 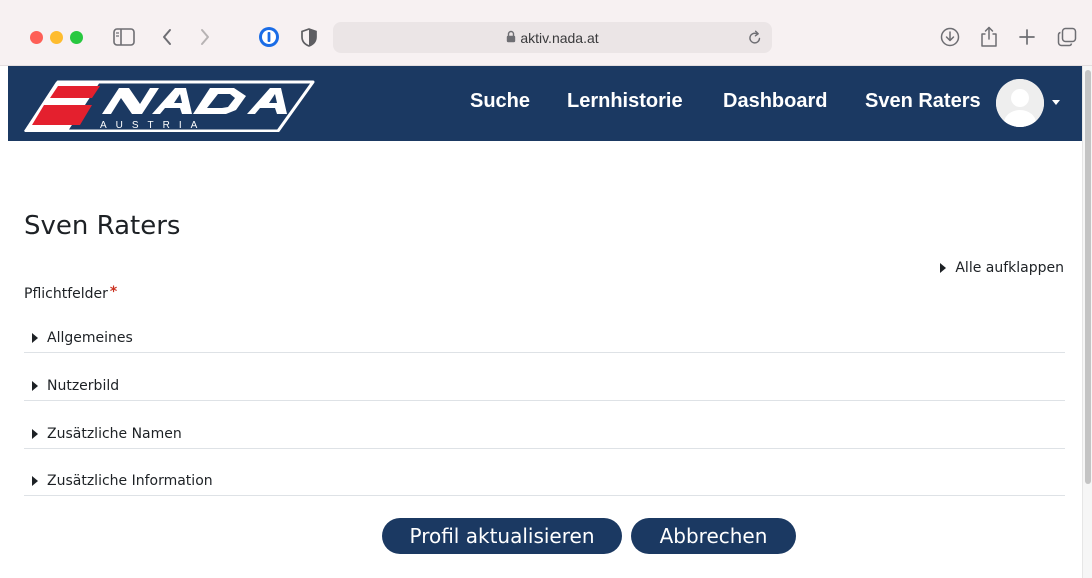 What do you see at coordinates (153, 125) in the screenshot?
I see `svg-text: AUSTRIA` at bounding box center [153, 125].